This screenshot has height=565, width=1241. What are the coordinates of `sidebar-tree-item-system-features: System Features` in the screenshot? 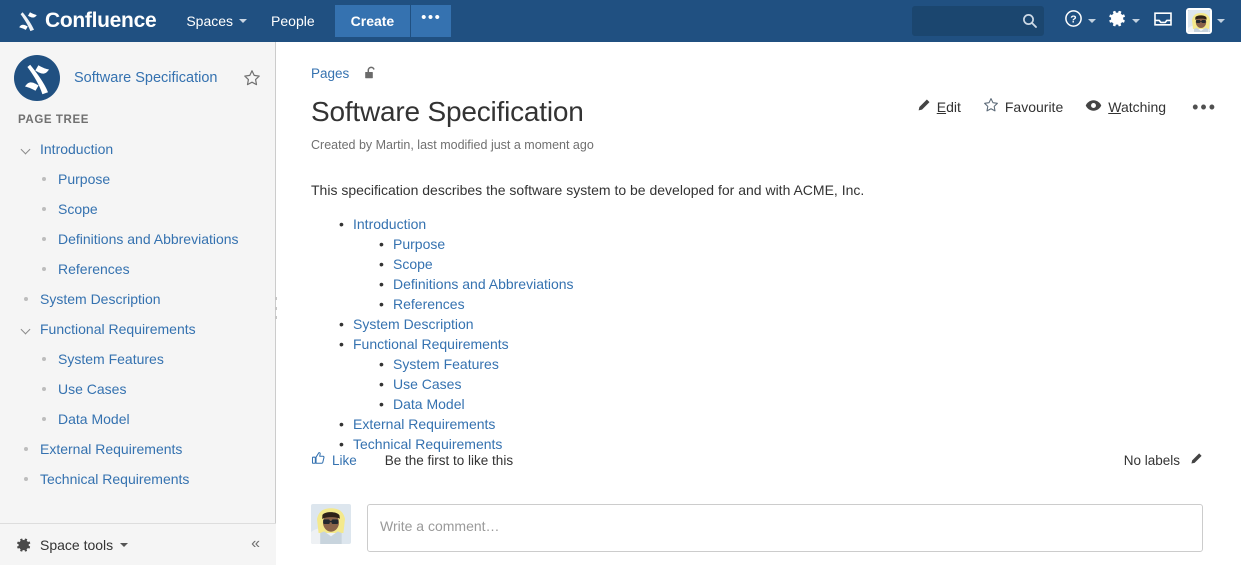 It's located at (137, 359).